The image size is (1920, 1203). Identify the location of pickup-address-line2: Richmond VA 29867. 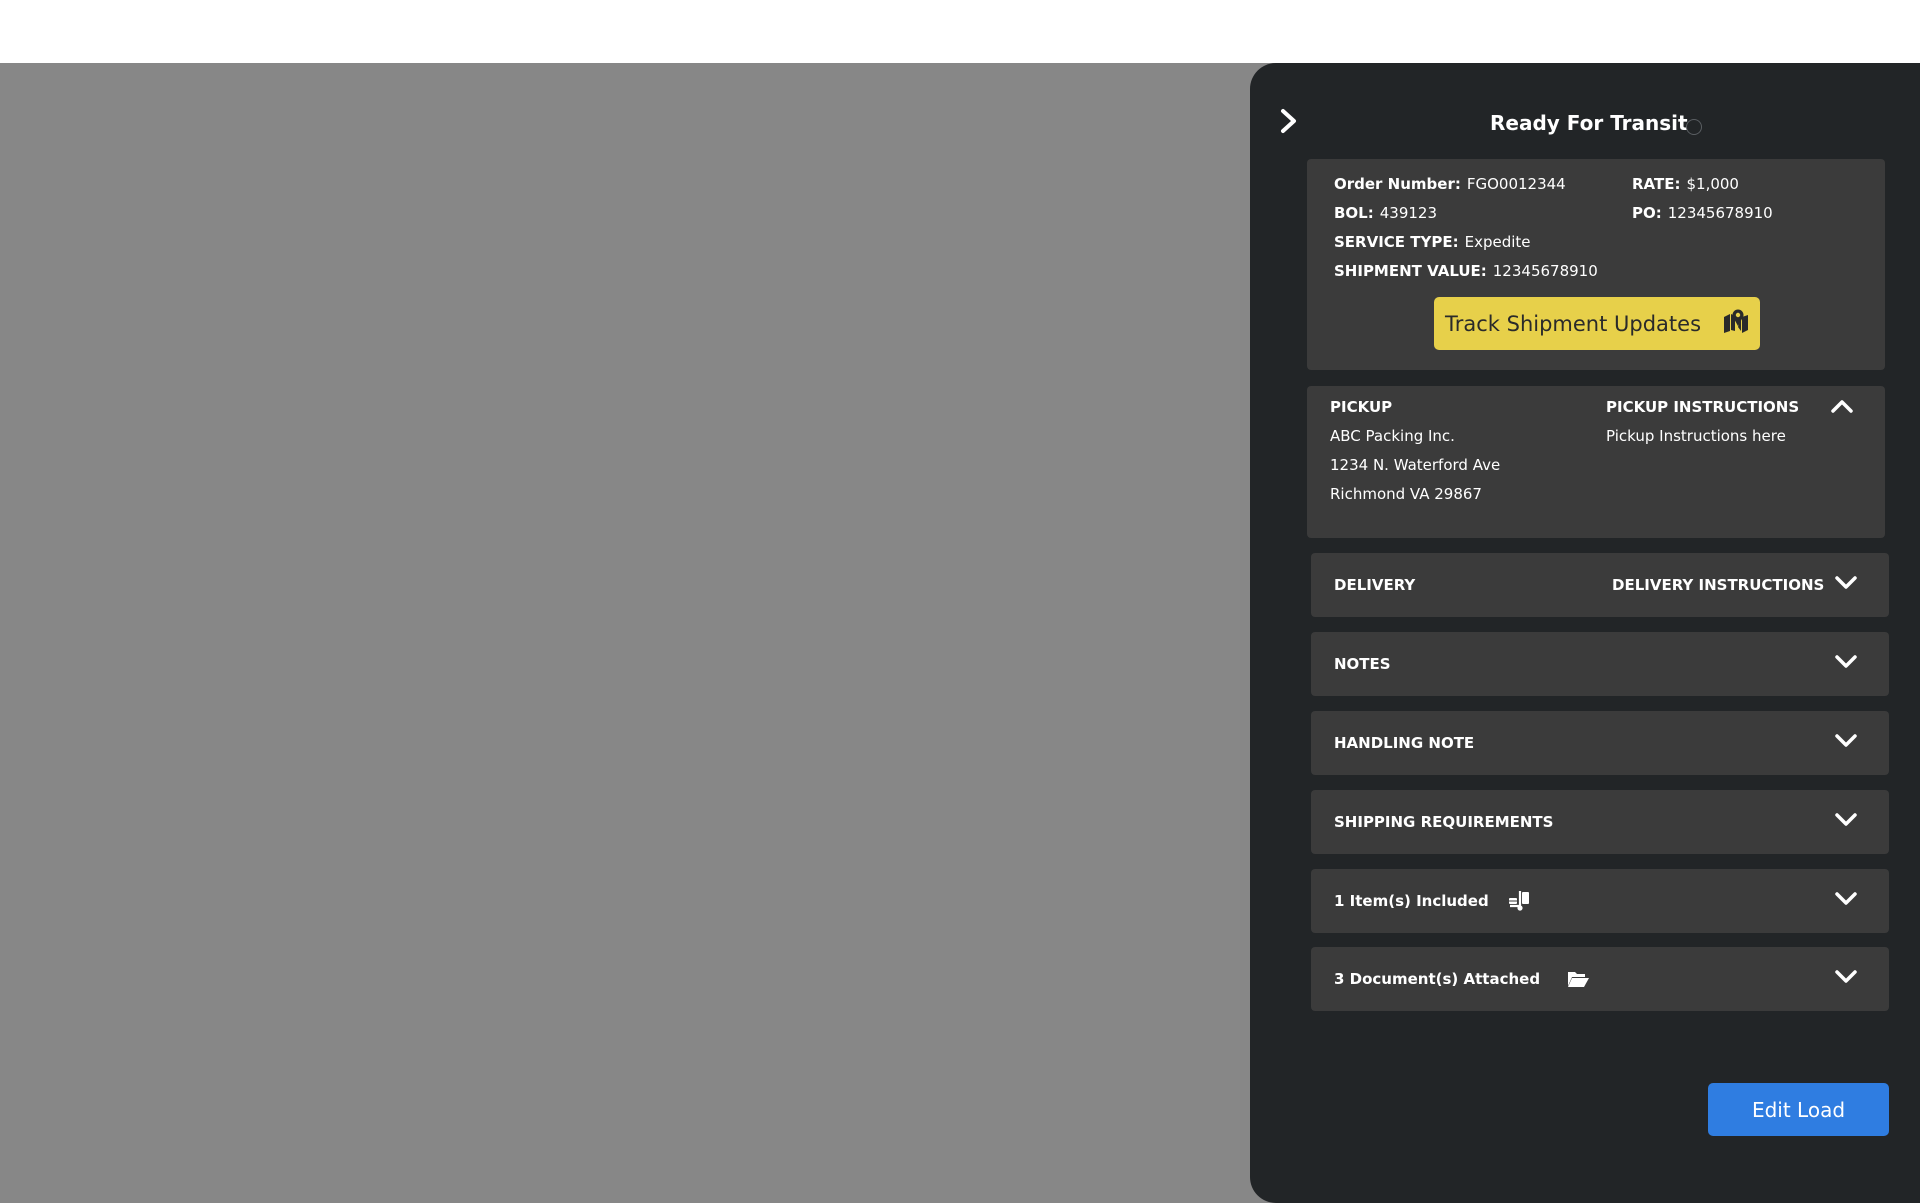
(1406, 494).